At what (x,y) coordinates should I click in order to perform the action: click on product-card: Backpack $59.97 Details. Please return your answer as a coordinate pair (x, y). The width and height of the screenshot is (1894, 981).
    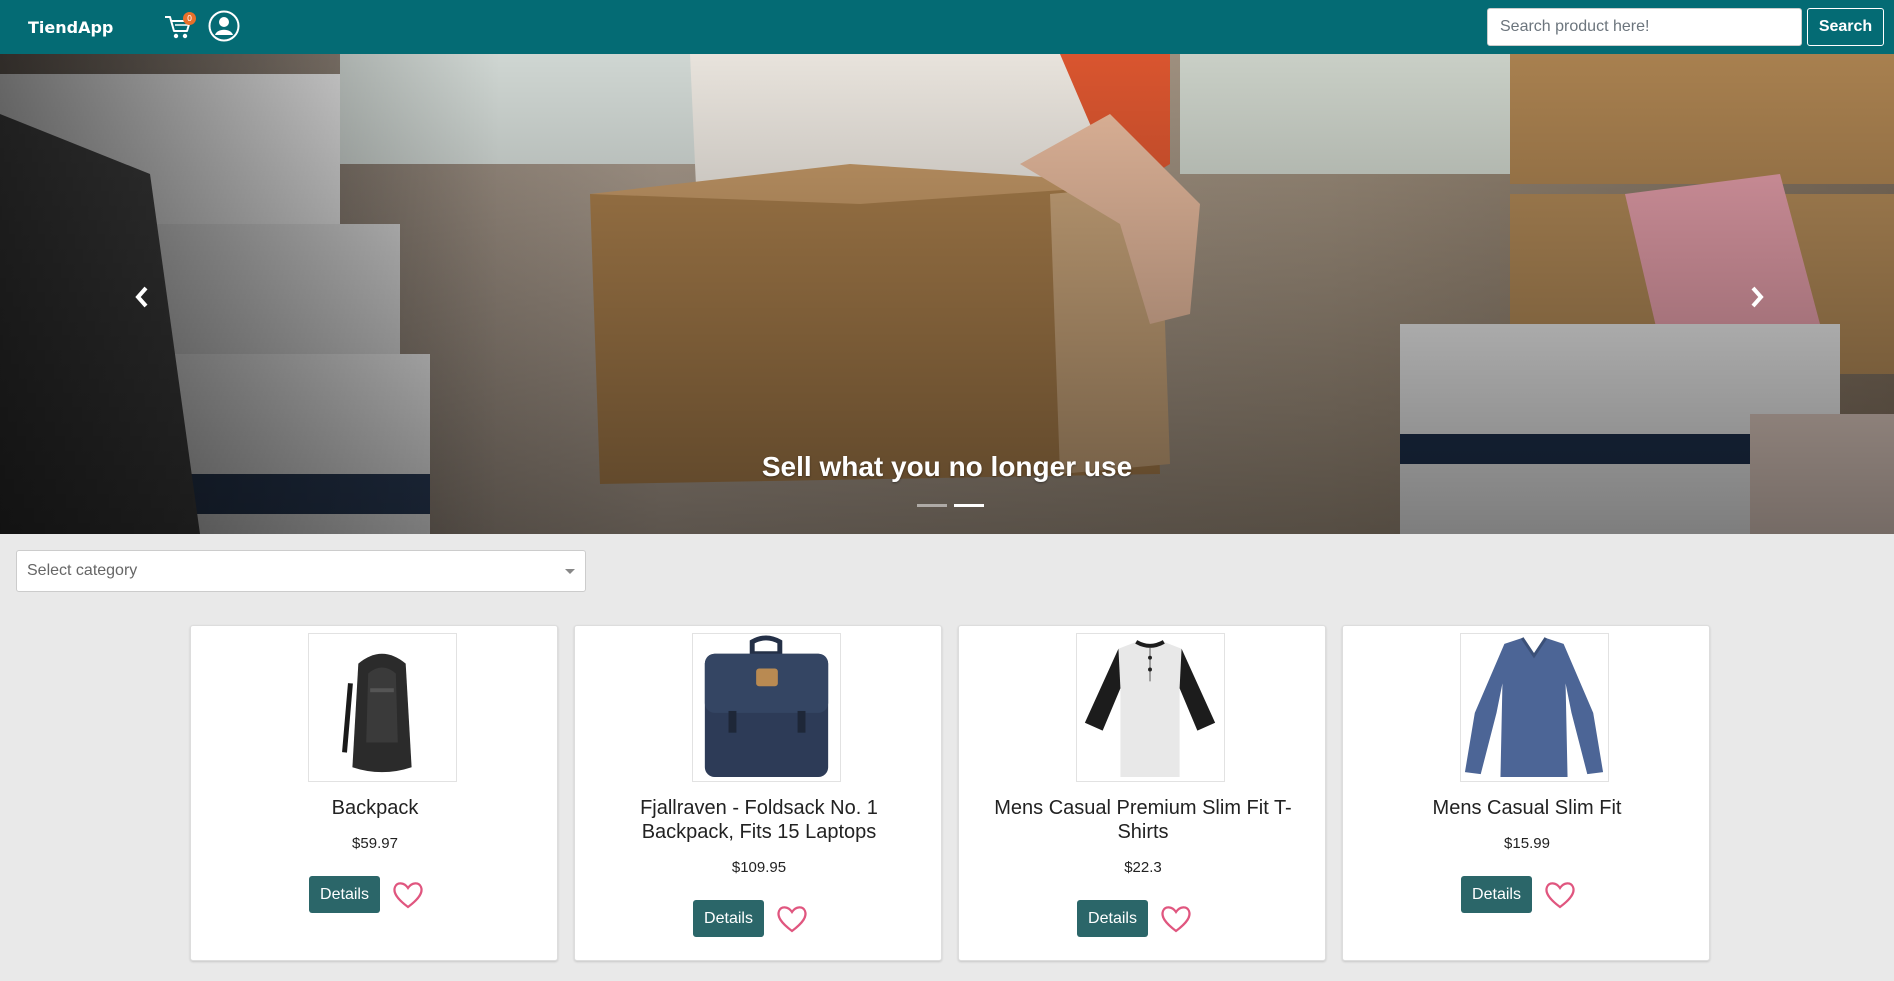
    Looking at the image, I should click on (374, 793).